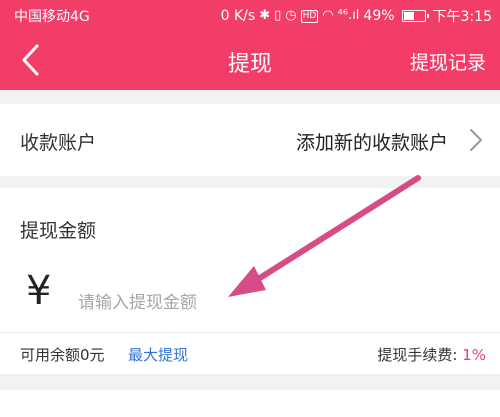  Describe the element at coordinates (52, 17) in the screenshot. I see `carrier-label: 中国移动4G` at that location.